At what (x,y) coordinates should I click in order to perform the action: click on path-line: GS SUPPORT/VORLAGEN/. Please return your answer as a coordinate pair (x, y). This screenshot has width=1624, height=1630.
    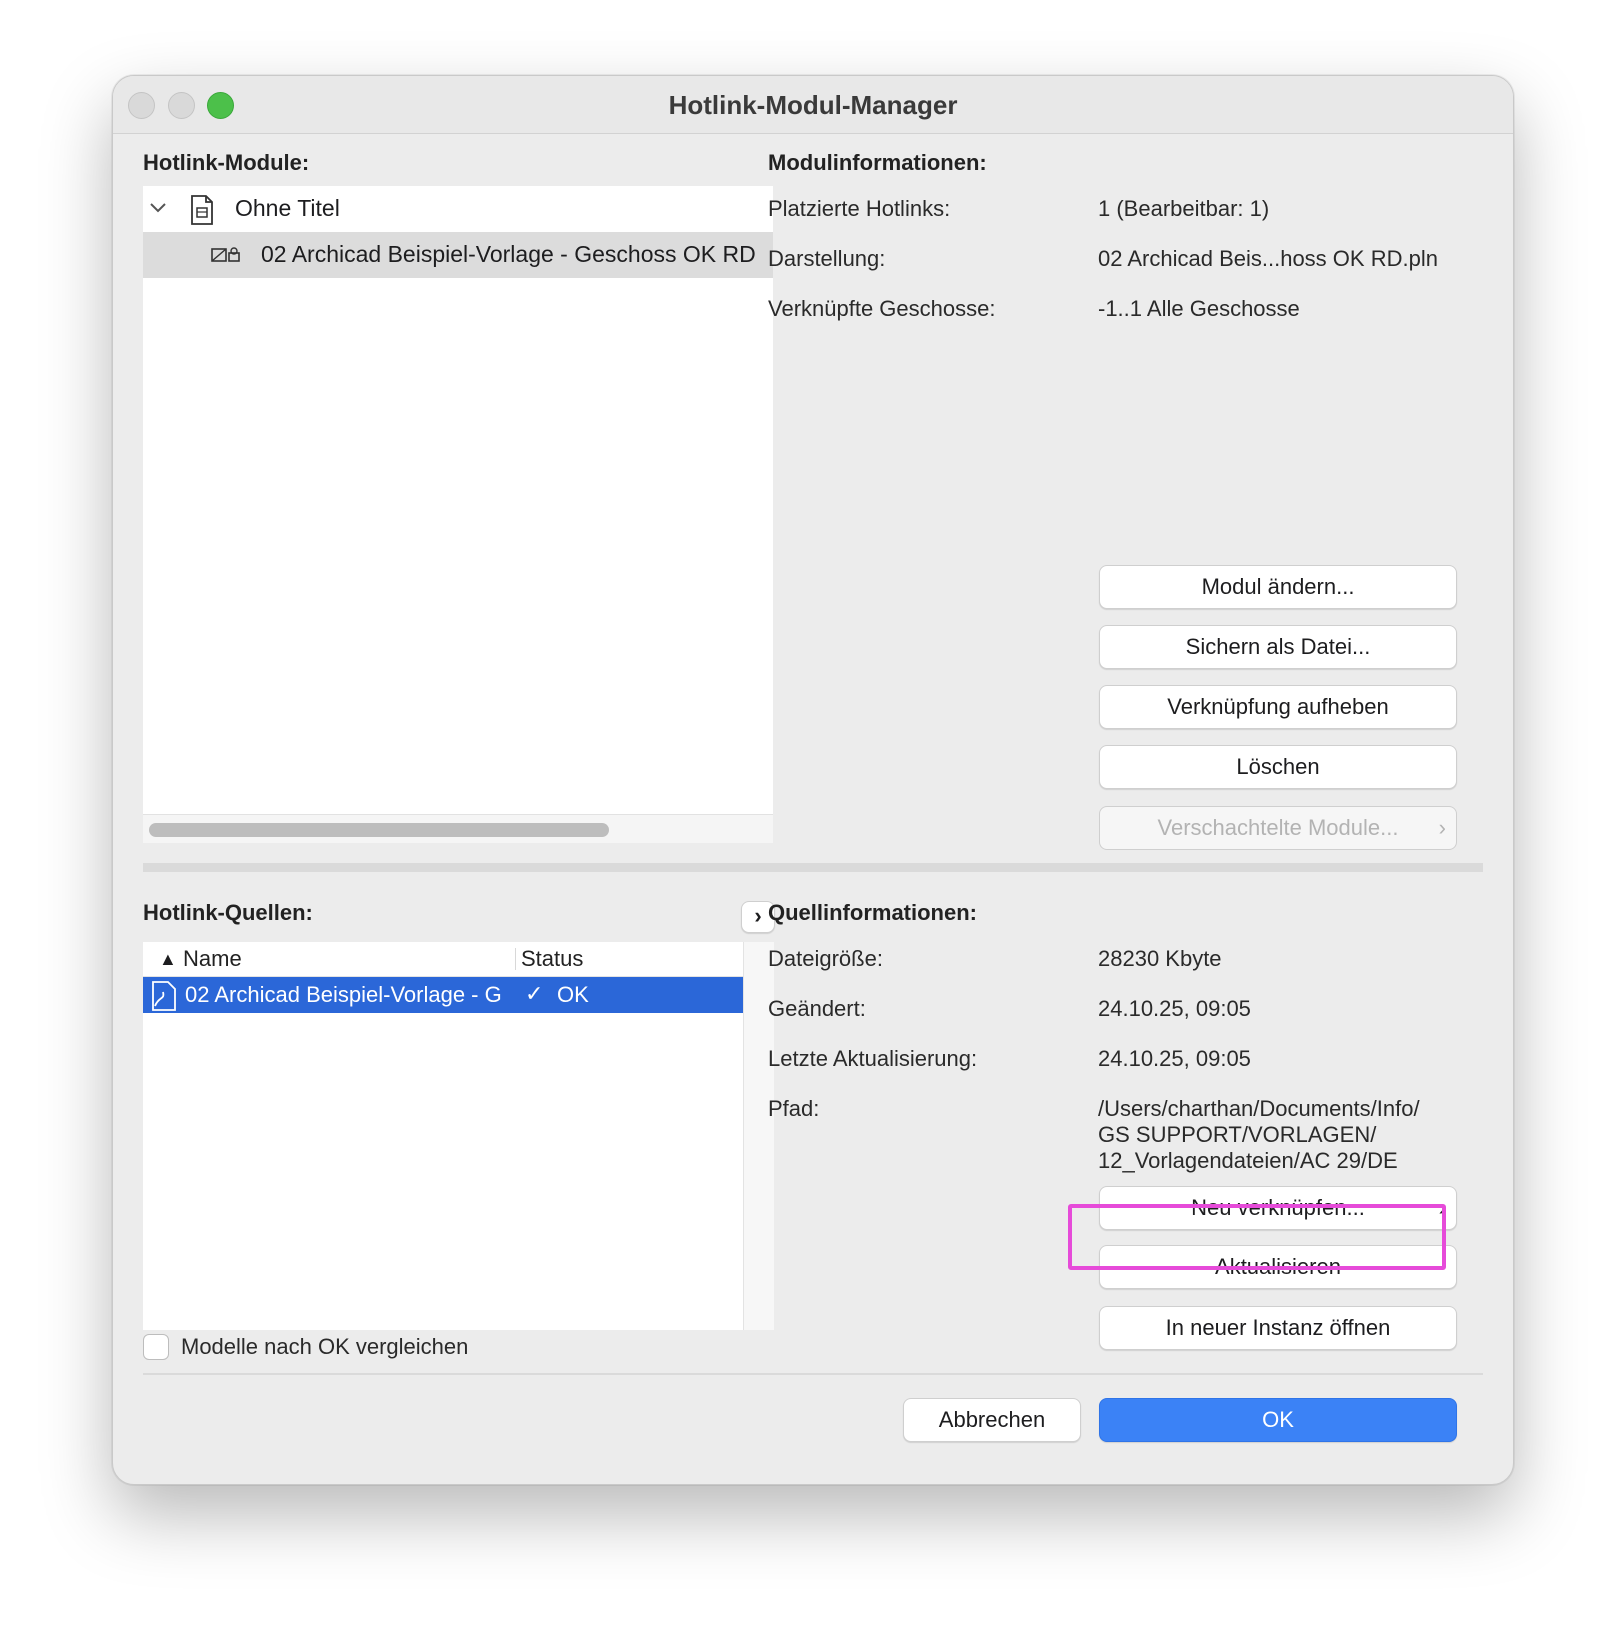
    Looking at the image, I should click on (1237, 1134).